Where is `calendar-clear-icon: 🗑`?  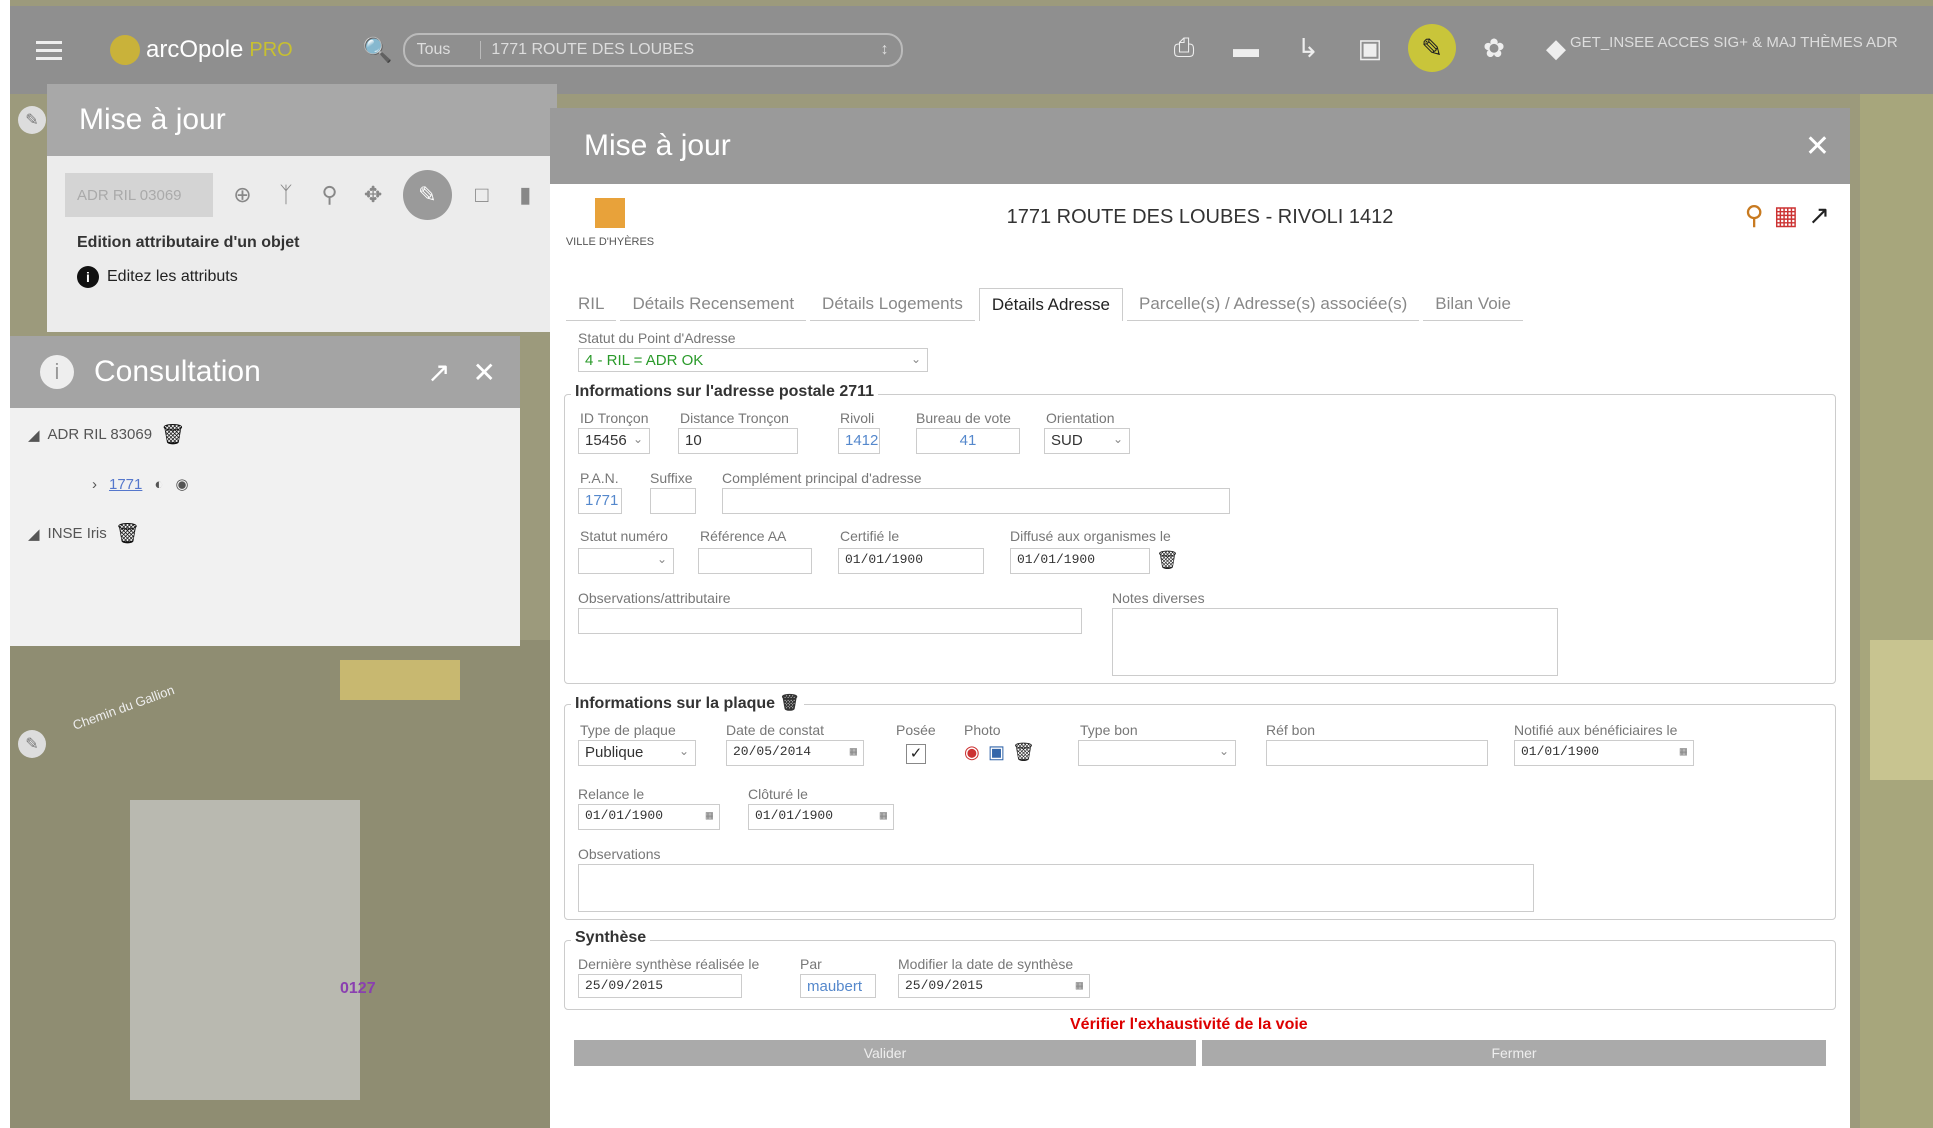 calendar-clear-icon: 🗑 is located at coordinates (1167, 560).